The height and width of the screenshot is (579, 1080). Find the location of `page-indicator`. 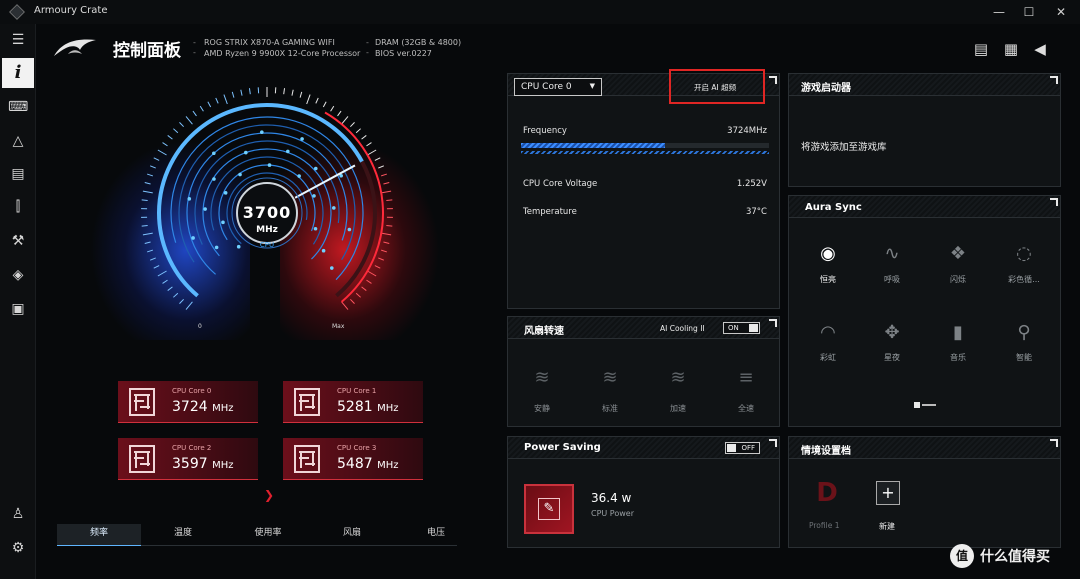

page-indicator is located at coordinates (929, 405).